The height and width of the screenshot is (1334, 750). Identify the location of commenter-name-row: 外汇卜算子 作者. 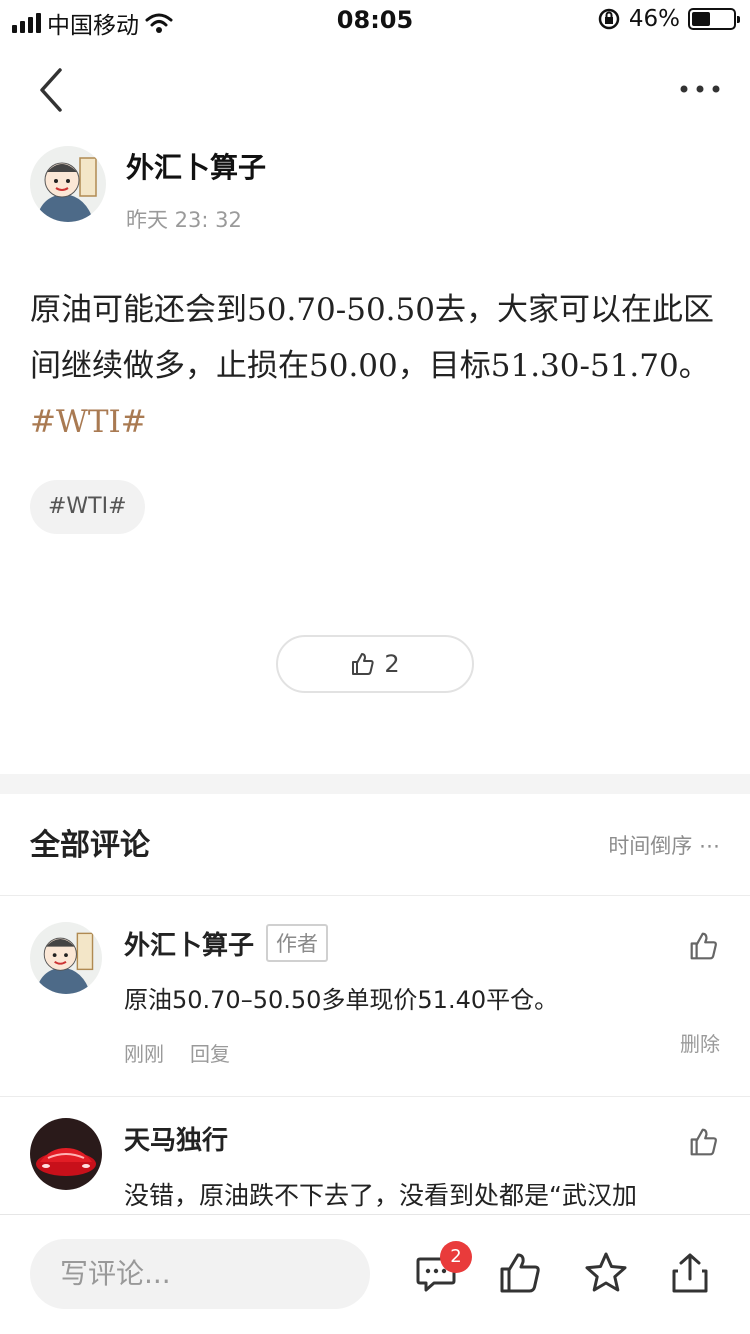
(226, 943).